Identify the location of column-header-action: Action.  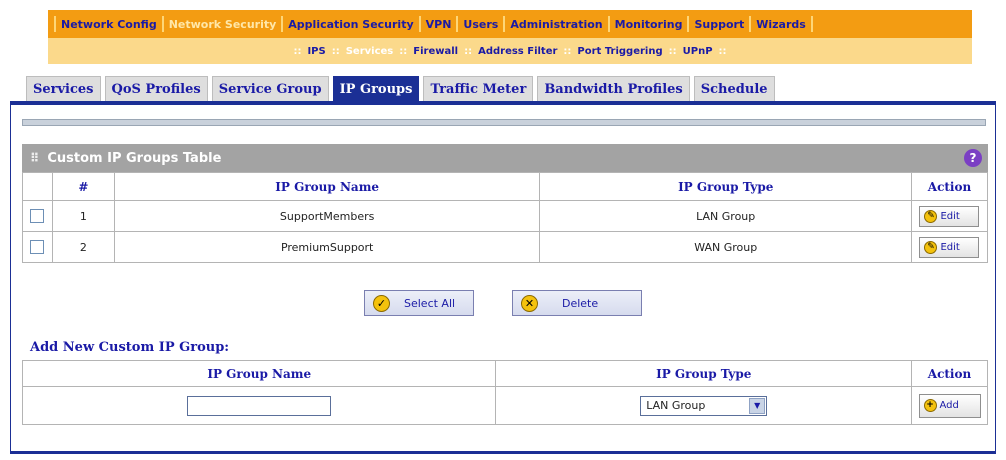
(949, 186).